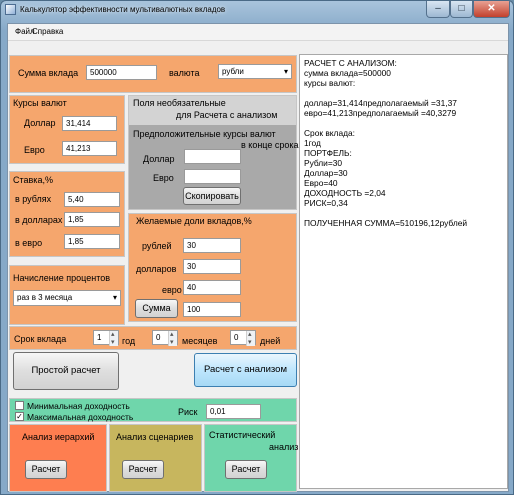 The height and width of the screenshot is (495, 514). I want to click on scenario-title: Анализ сценариев, so click(155, 437).